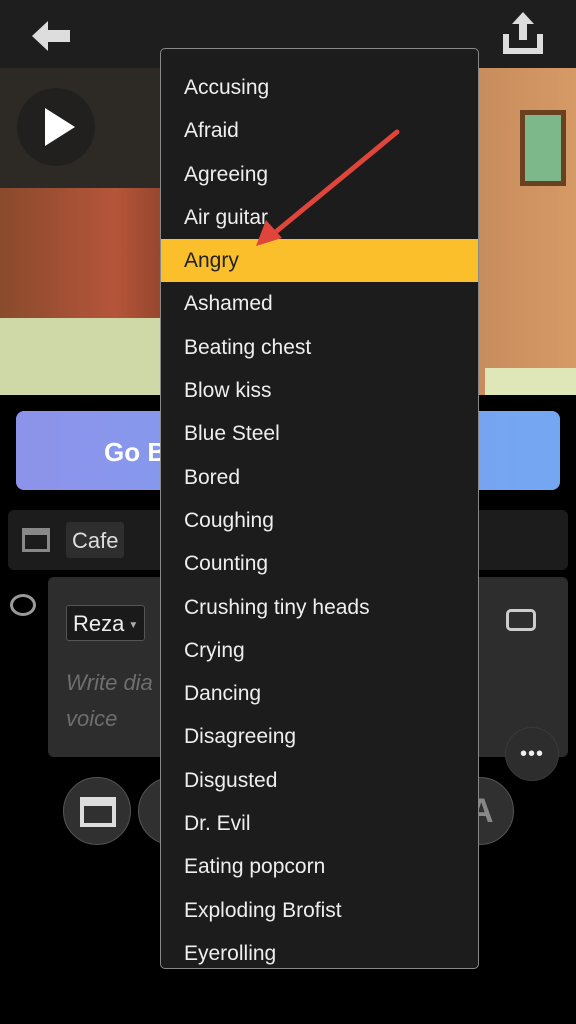 The image size is (576, 1024). Describe the element at coordinates (319, 520) in the screenshot. I see `menu-item-coughing: Coughing` at that location.